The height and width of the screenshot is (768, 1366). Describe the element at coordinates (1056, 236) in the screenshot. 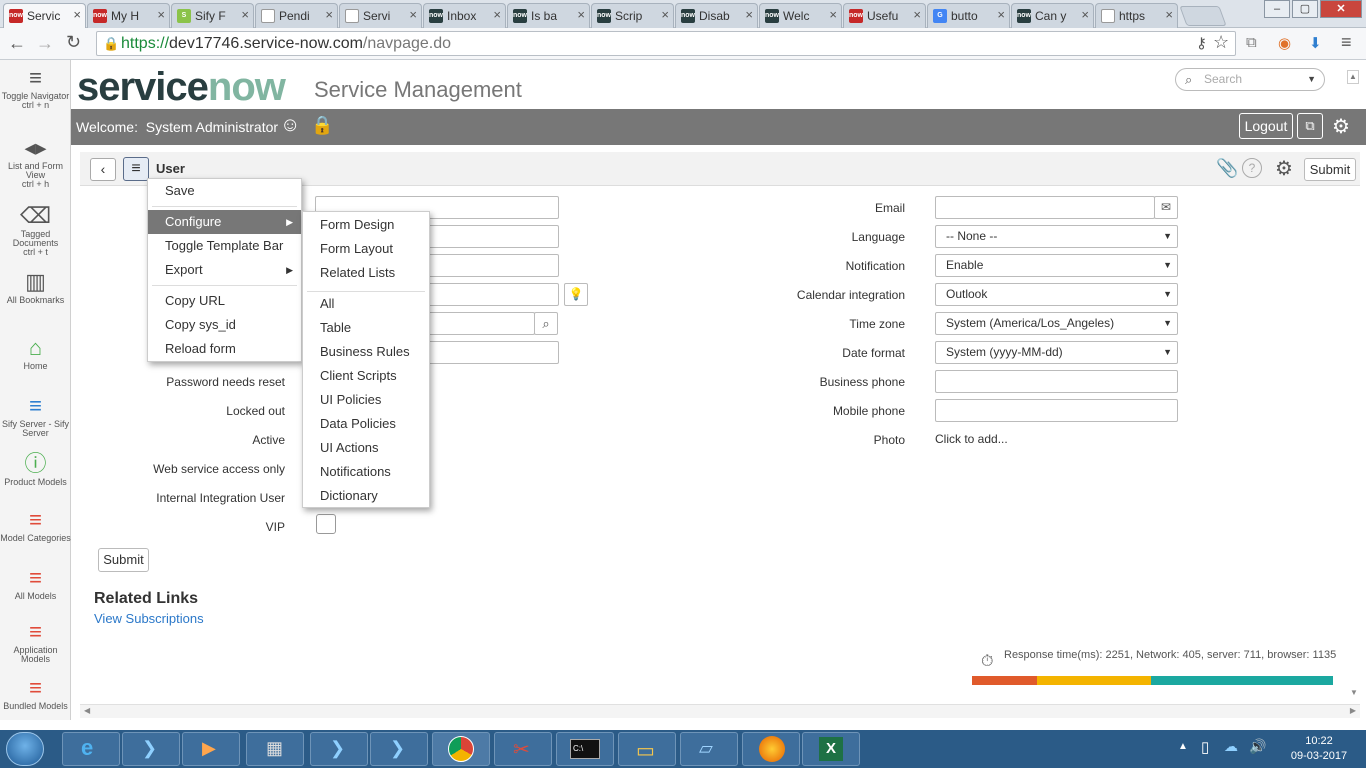

I see `field-select: -- None -- ▼` at that location.